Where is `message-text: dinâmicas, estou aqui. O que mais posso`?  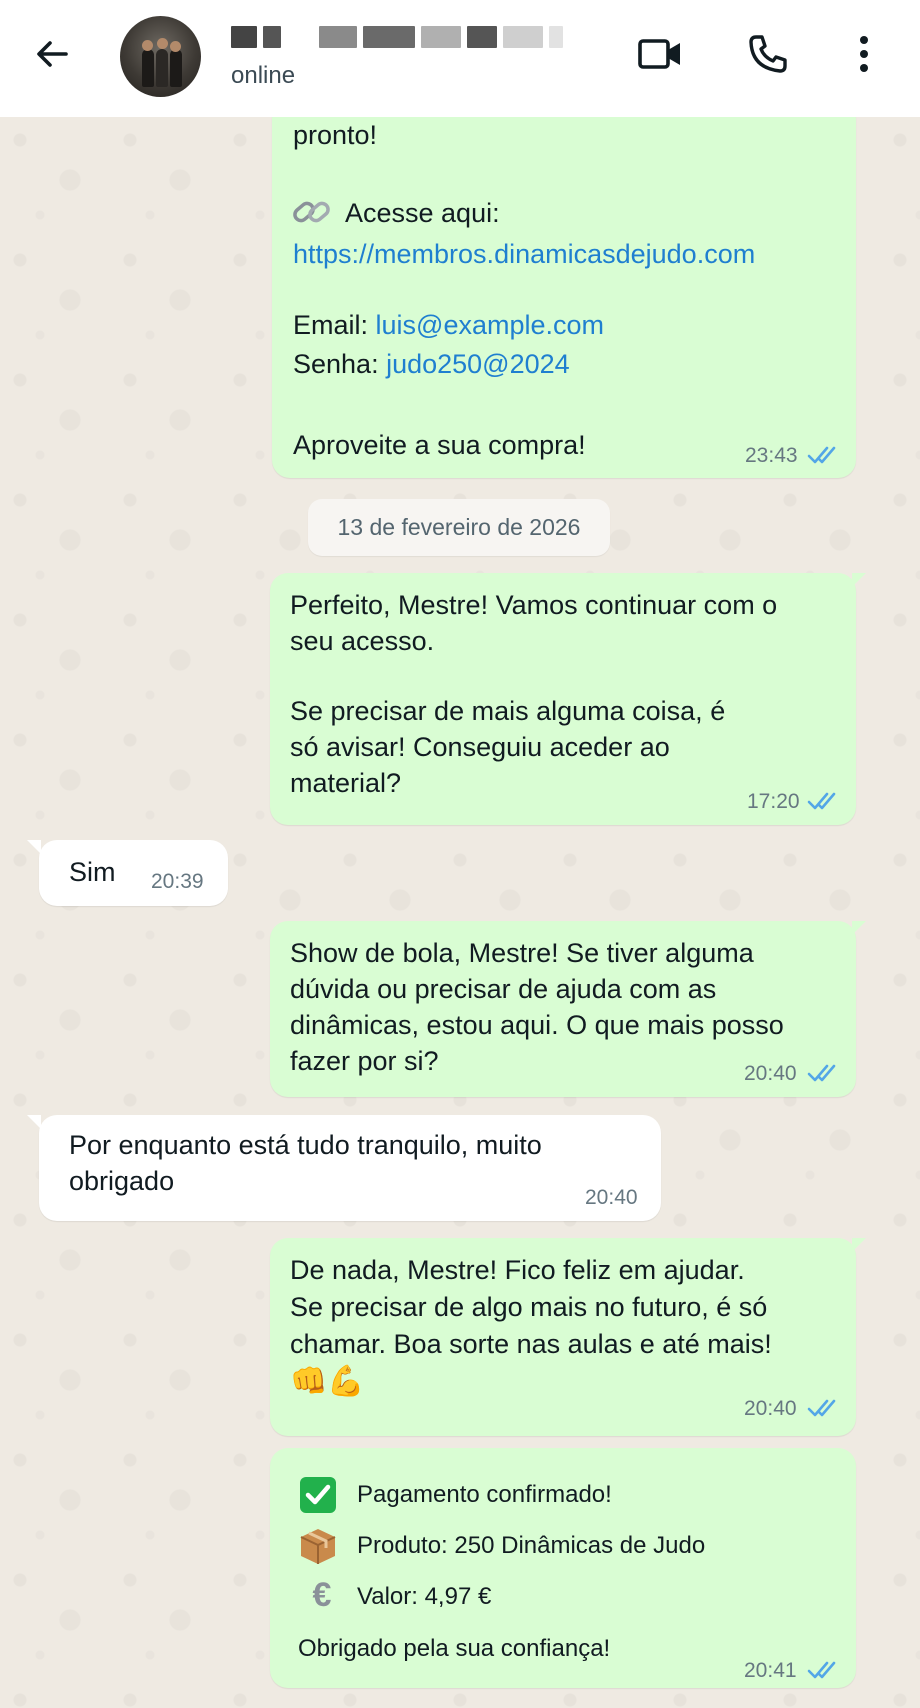
message-text: dinâmicas, estou aqui. O que mais posso is located at coordinates (537, 1025).